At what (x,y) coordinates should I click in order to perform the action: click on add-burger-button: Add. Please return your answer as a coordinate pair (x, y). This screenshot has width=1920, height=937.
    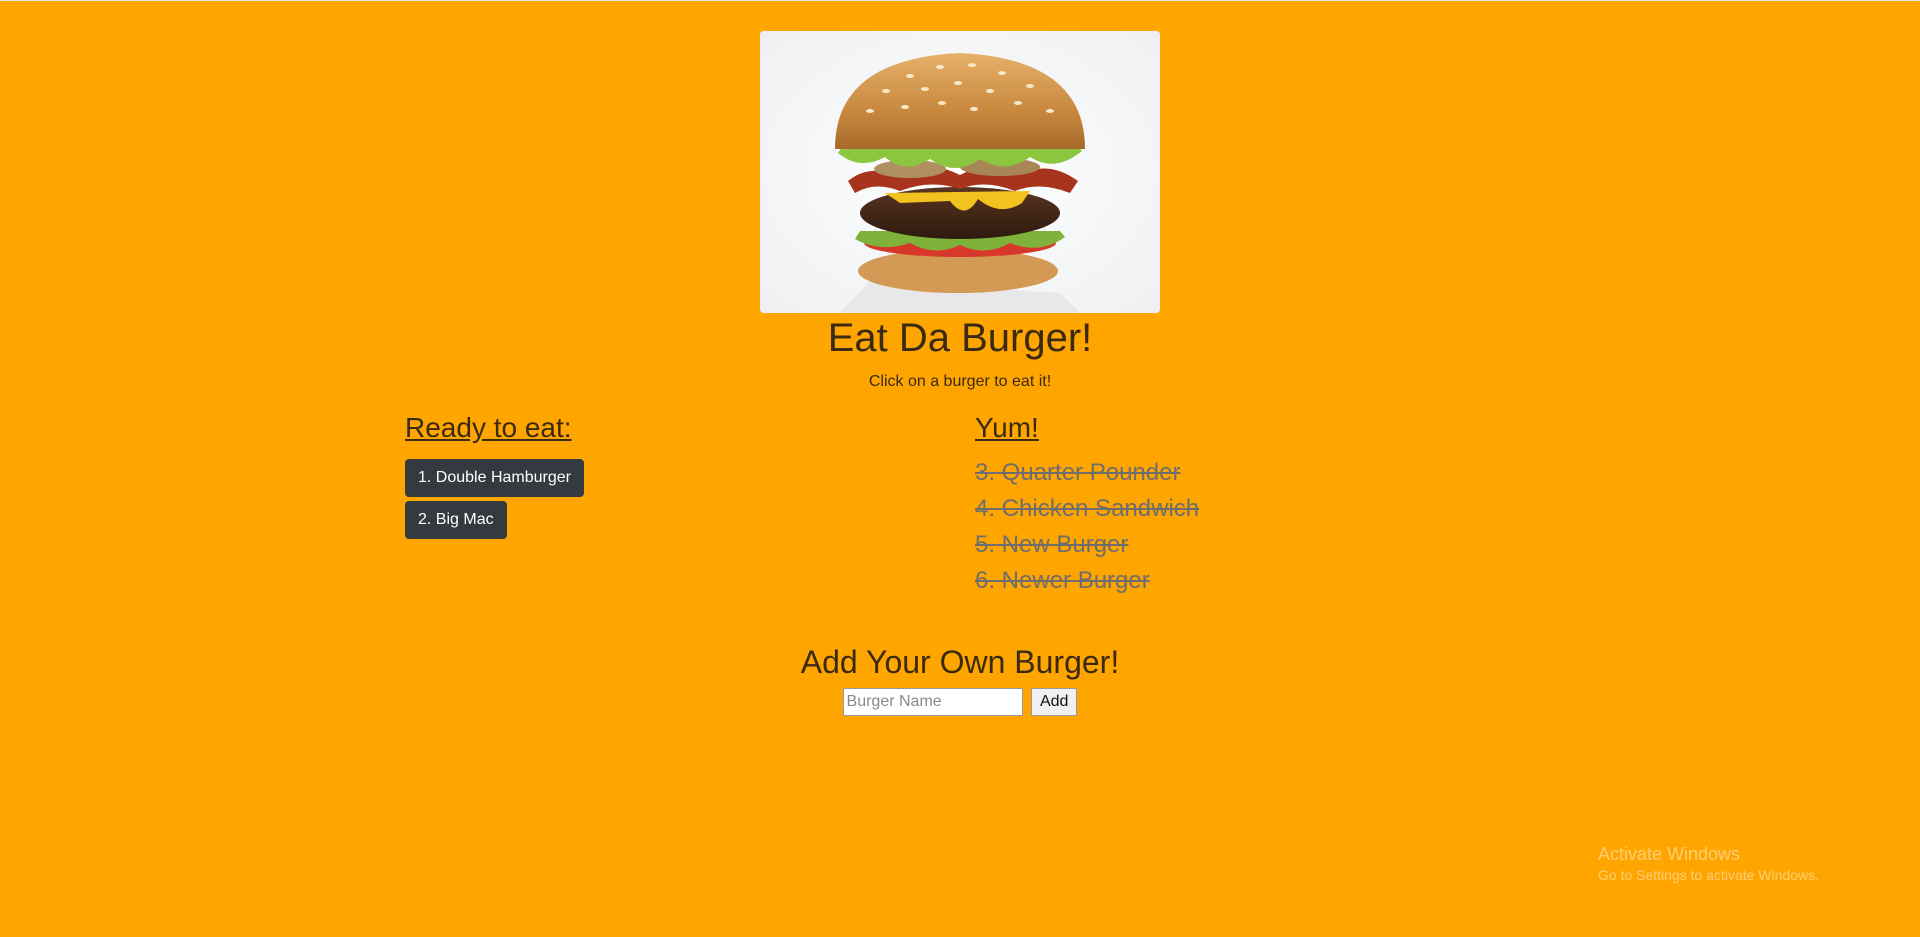
    Looking at the image, I should click on (1054, 702).